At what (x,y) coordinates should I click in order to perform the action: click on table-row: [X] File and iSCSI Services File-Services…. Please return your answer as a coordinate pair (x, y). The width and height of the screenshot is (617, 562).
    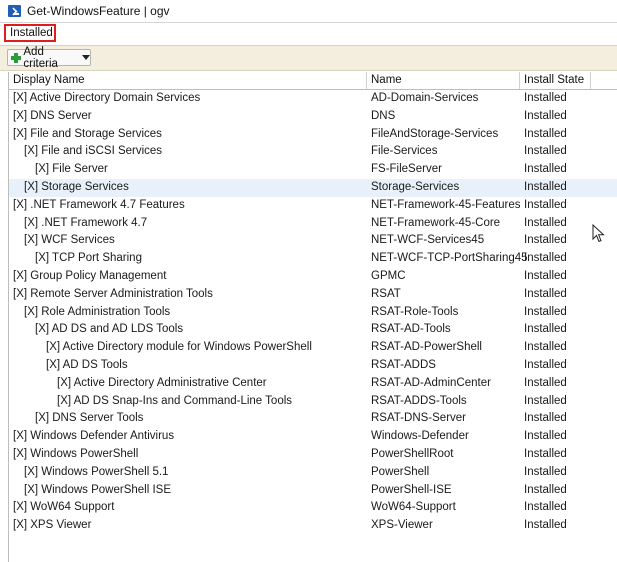
    Looking at the image, I should click on (313, 152).